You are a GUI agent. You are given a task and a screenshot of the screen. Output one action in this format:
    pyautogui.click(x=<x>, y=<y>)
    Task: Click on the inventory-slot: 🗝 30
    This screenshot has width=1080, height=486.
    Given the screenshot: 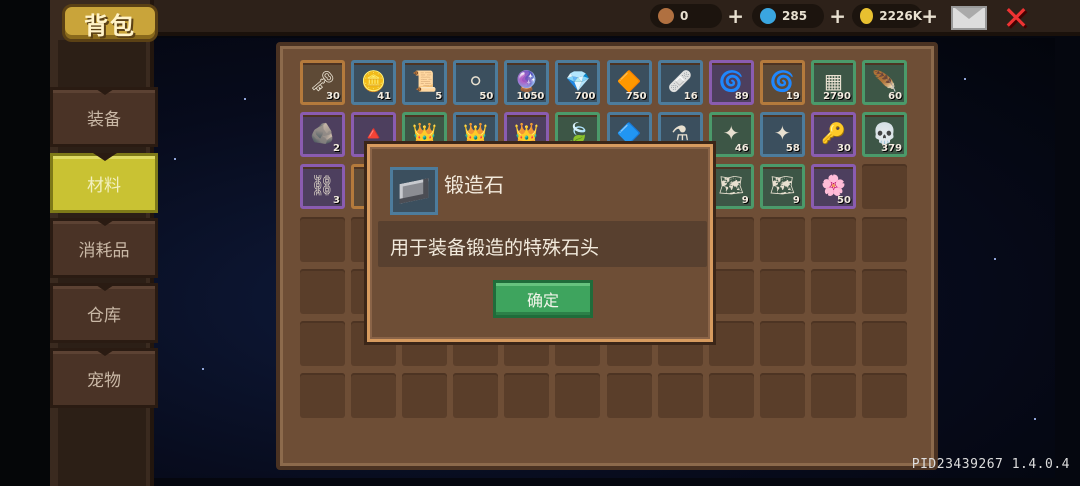 What is the action you would take?
    pyautogui.click(x=322, y=82)
    